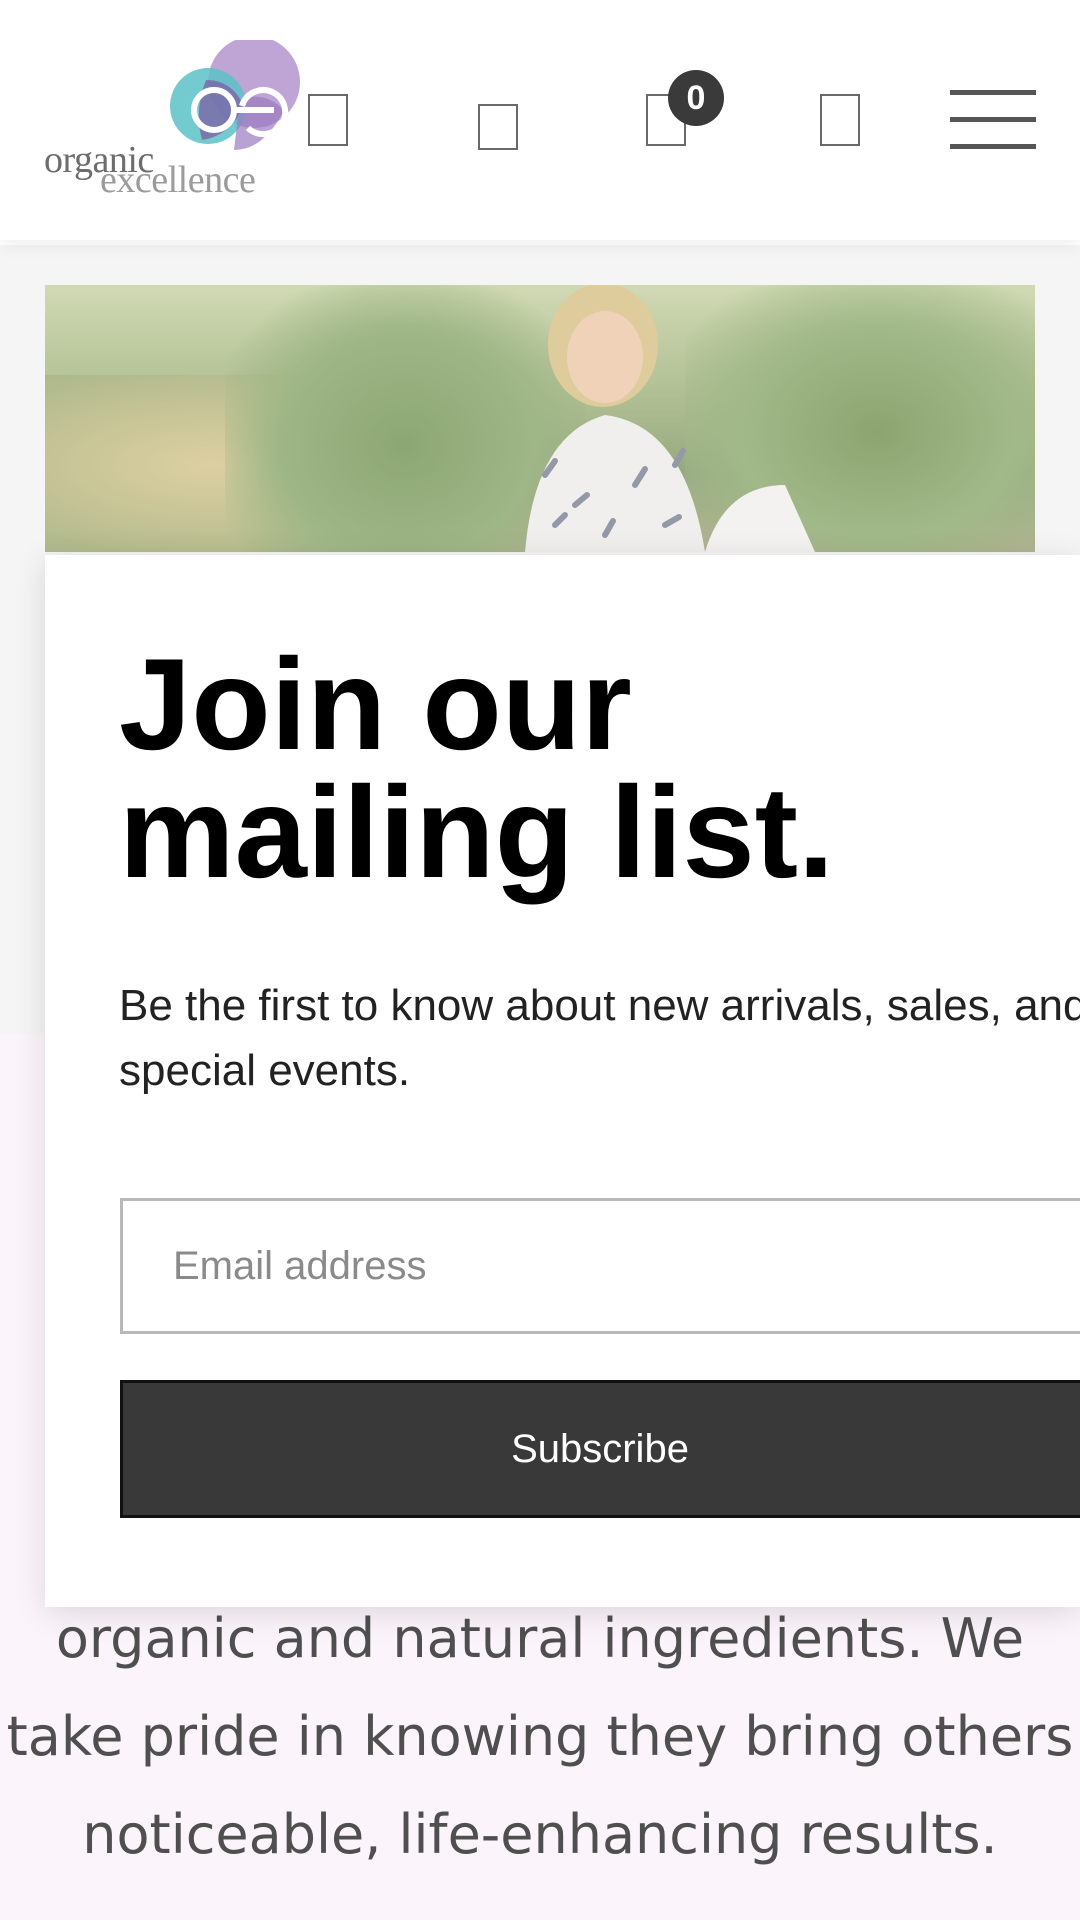 The height and width of the screenshot is (1920, 1080). What do you see at coordinates (600, 1449) in the screenshot?
I see `subscribe-button: Subscribe` at bounding box center [600, 1449].